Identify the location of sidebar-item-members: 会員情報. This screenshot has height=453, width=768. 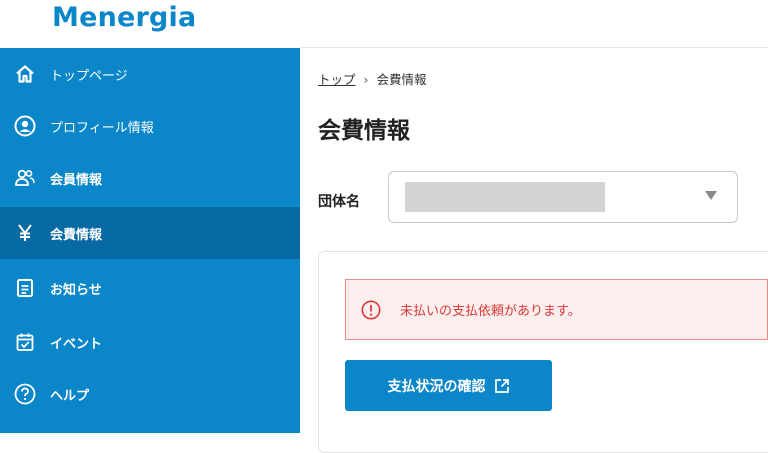
(150, 178).